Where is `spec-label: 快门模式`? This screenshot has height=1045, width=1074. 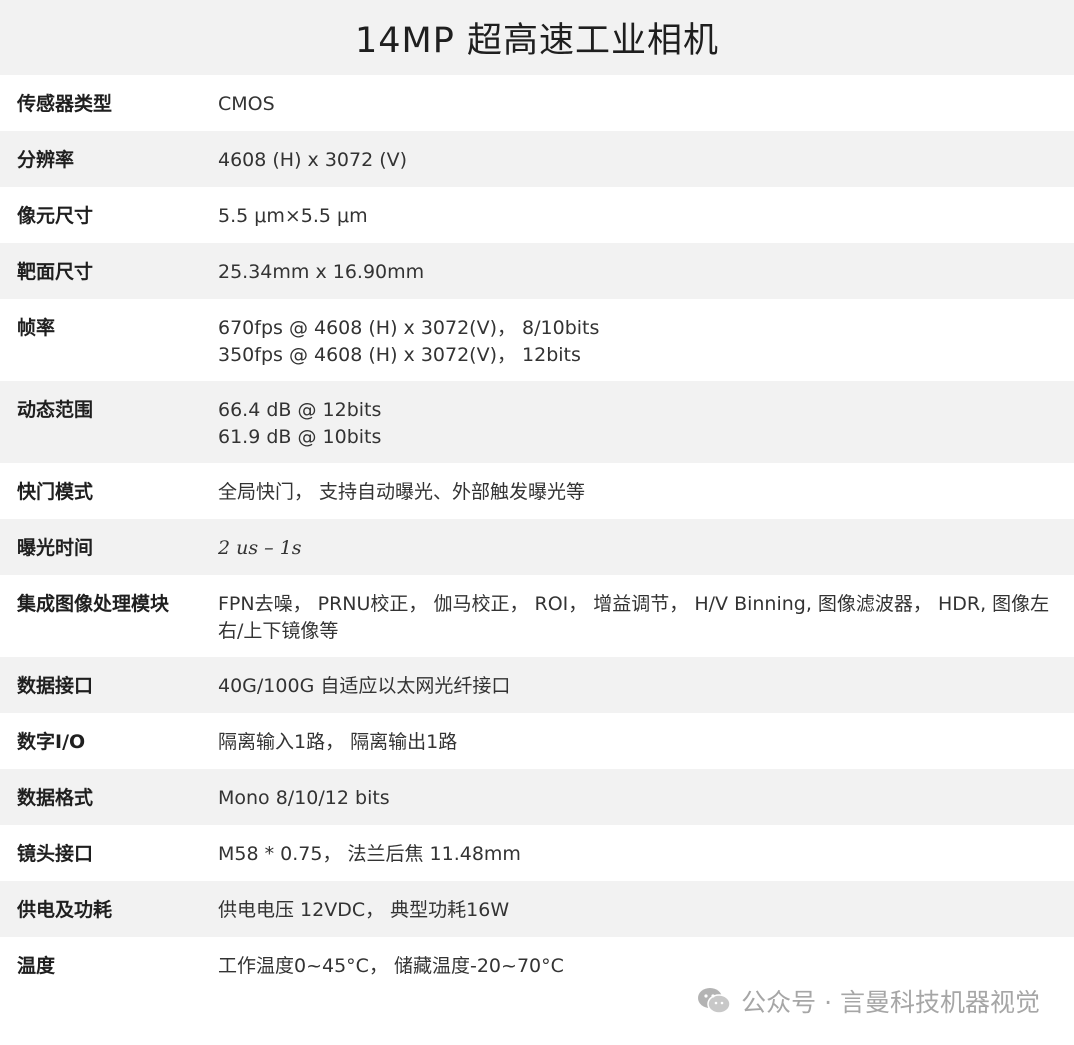 spec-label: 快门模式 is located at coordinates (55, 492).